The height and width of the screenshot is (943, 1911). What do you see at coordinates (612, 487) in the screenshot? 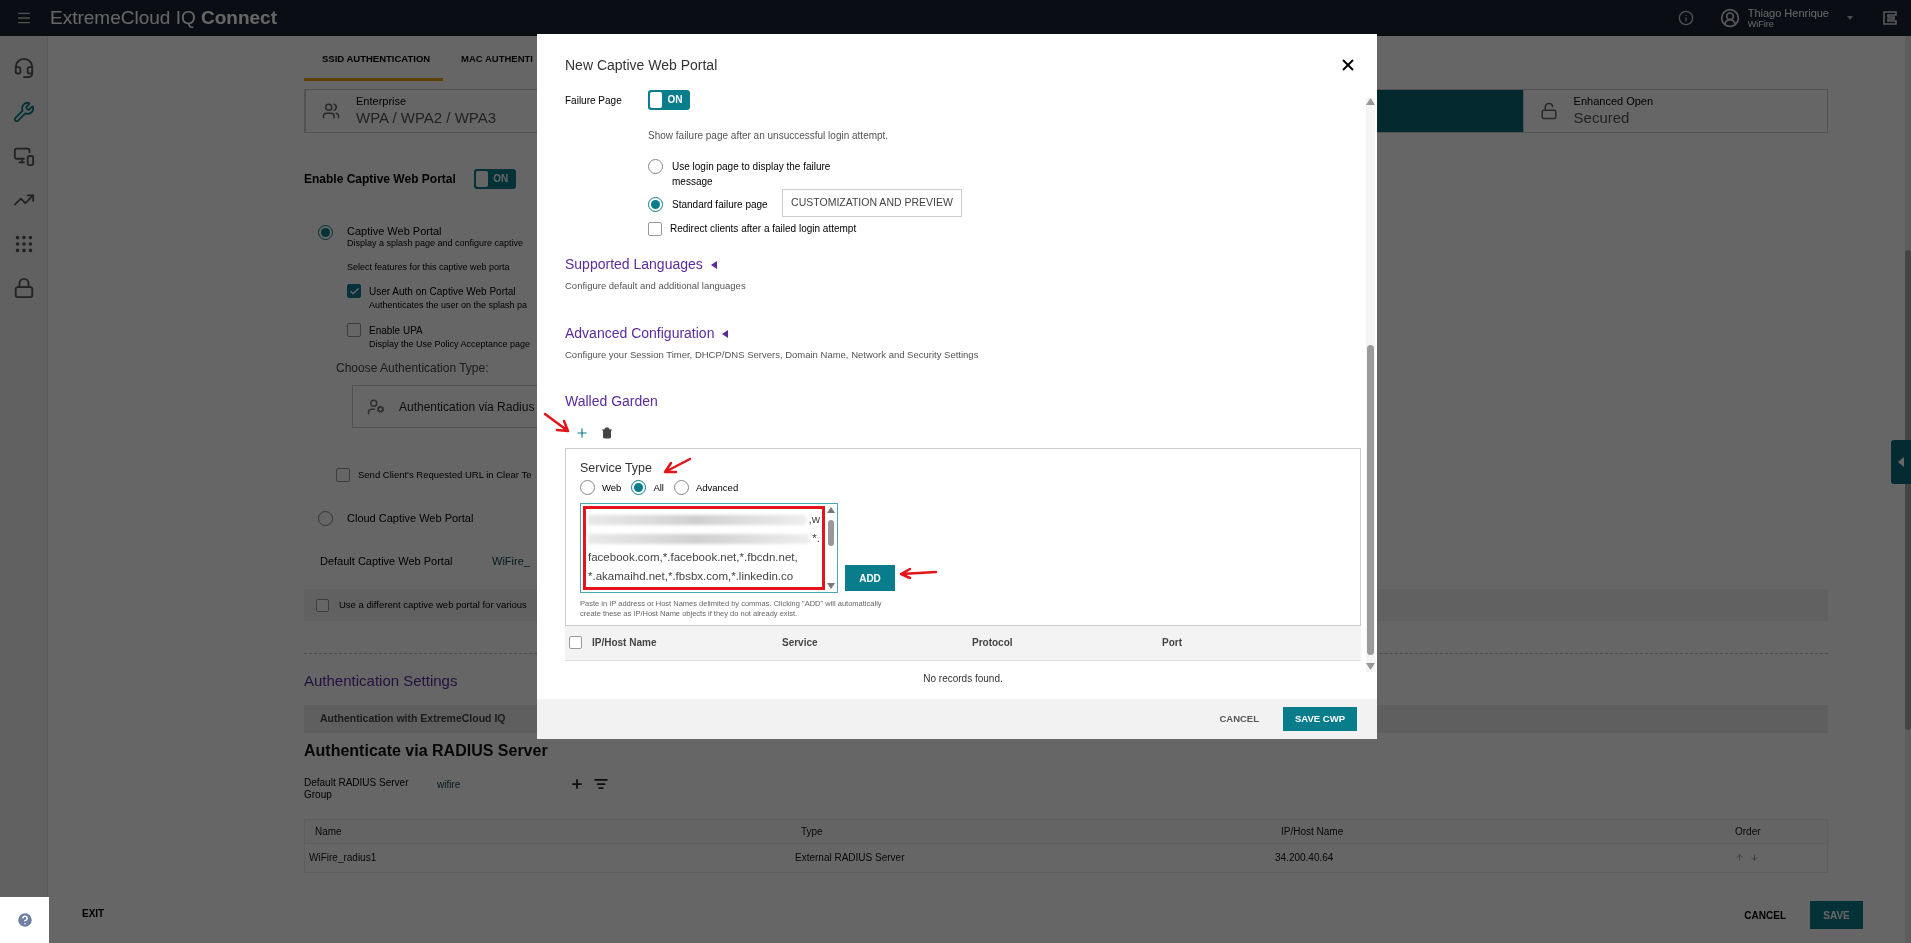
I see `radio-label: Web` at bounding box center [612, 487].